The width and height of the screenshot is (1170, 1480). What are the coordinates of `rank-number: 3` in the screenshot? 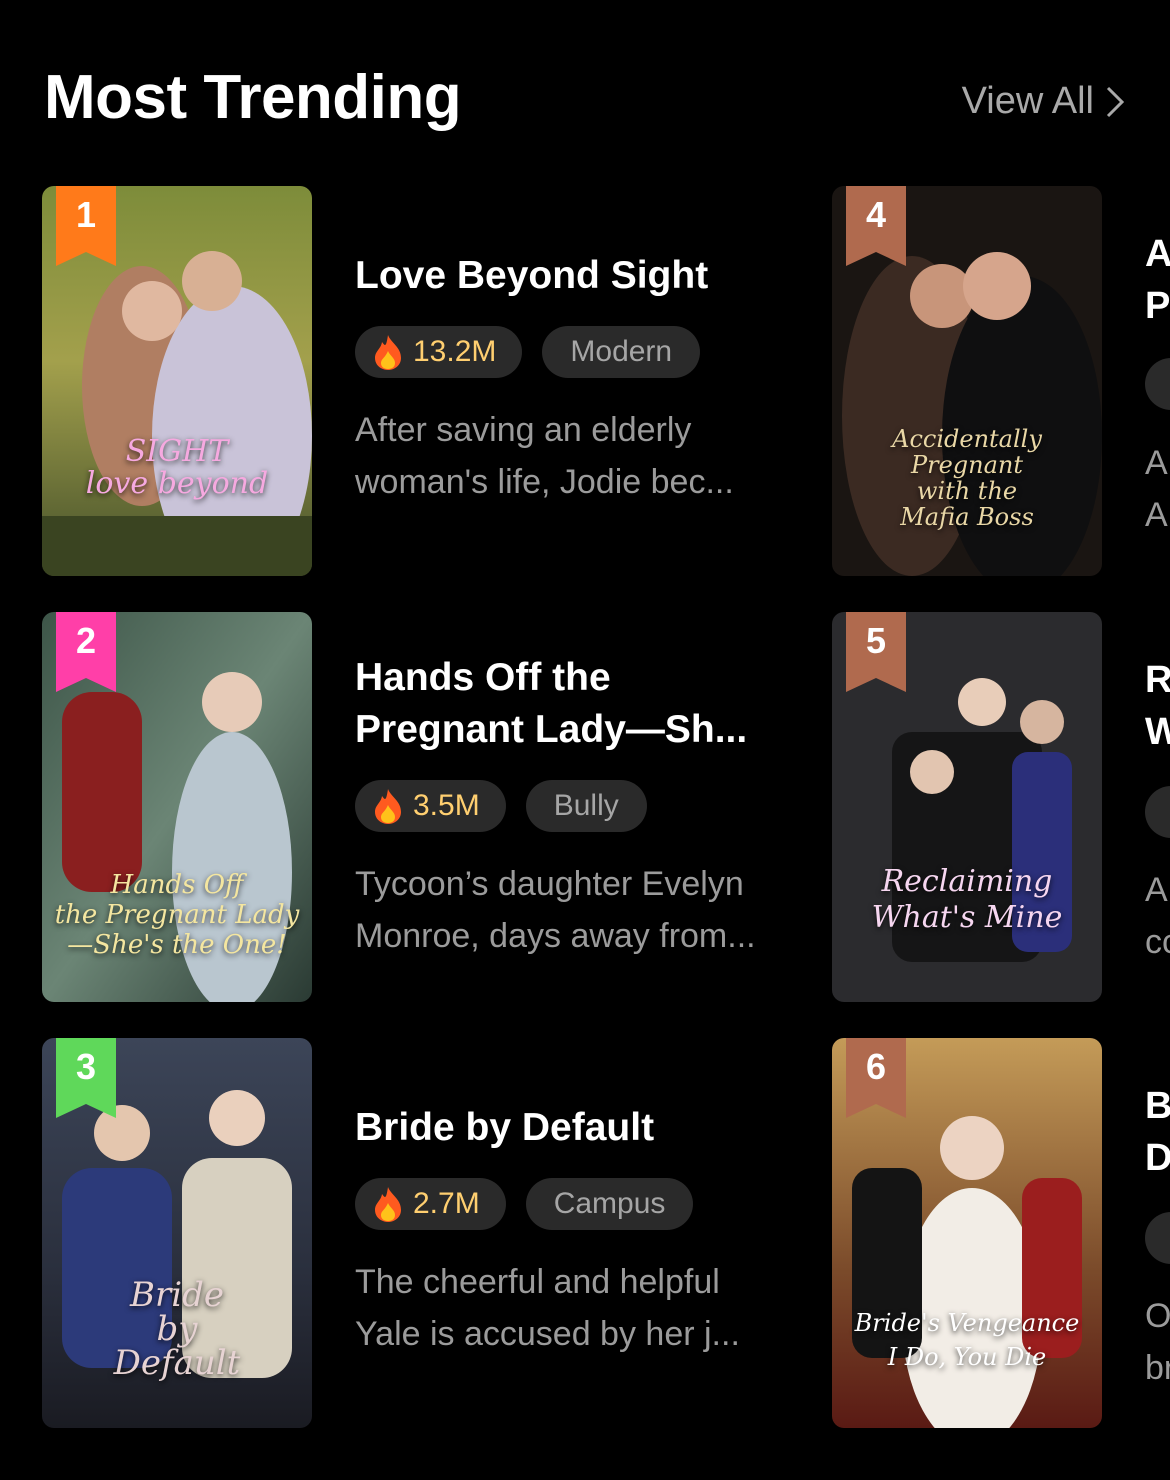 It's located at (86, 1066).